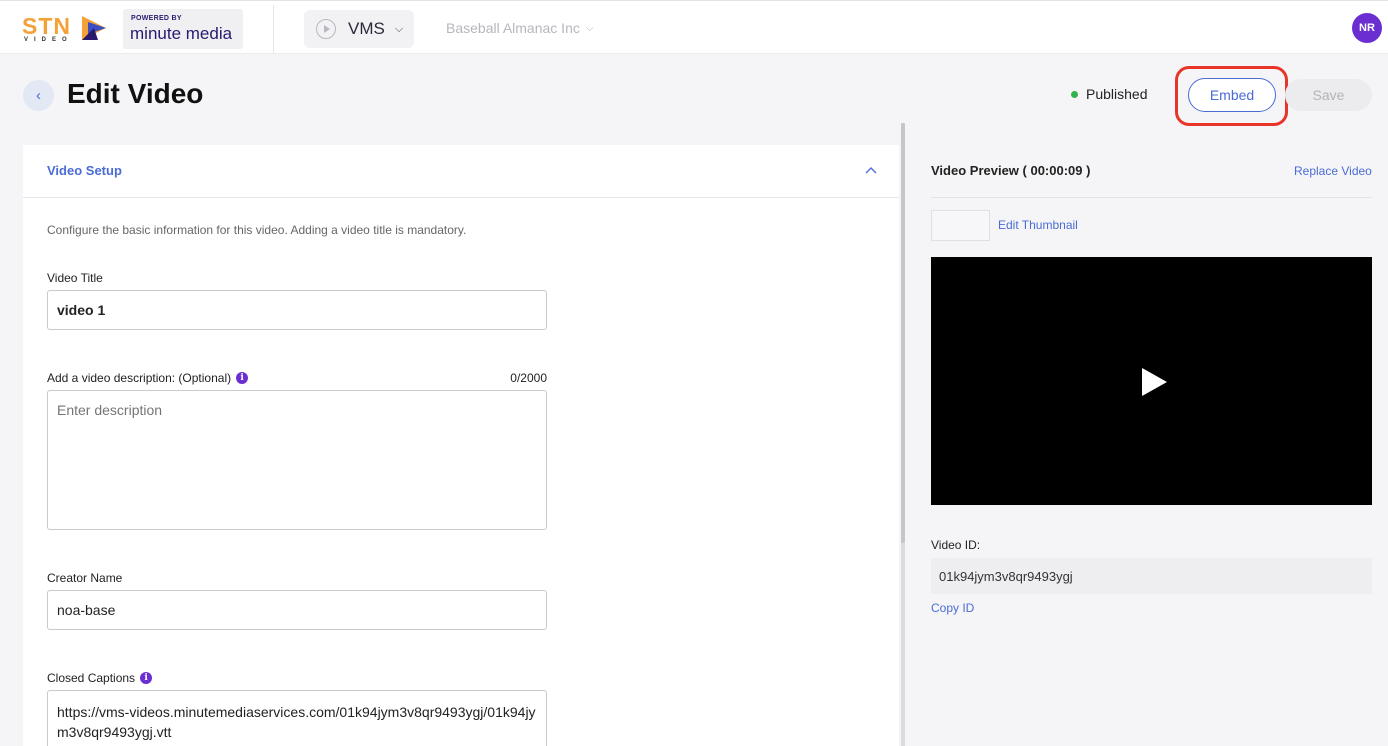  I want to click on stn-logo-mark-icon, so click(94, 28).